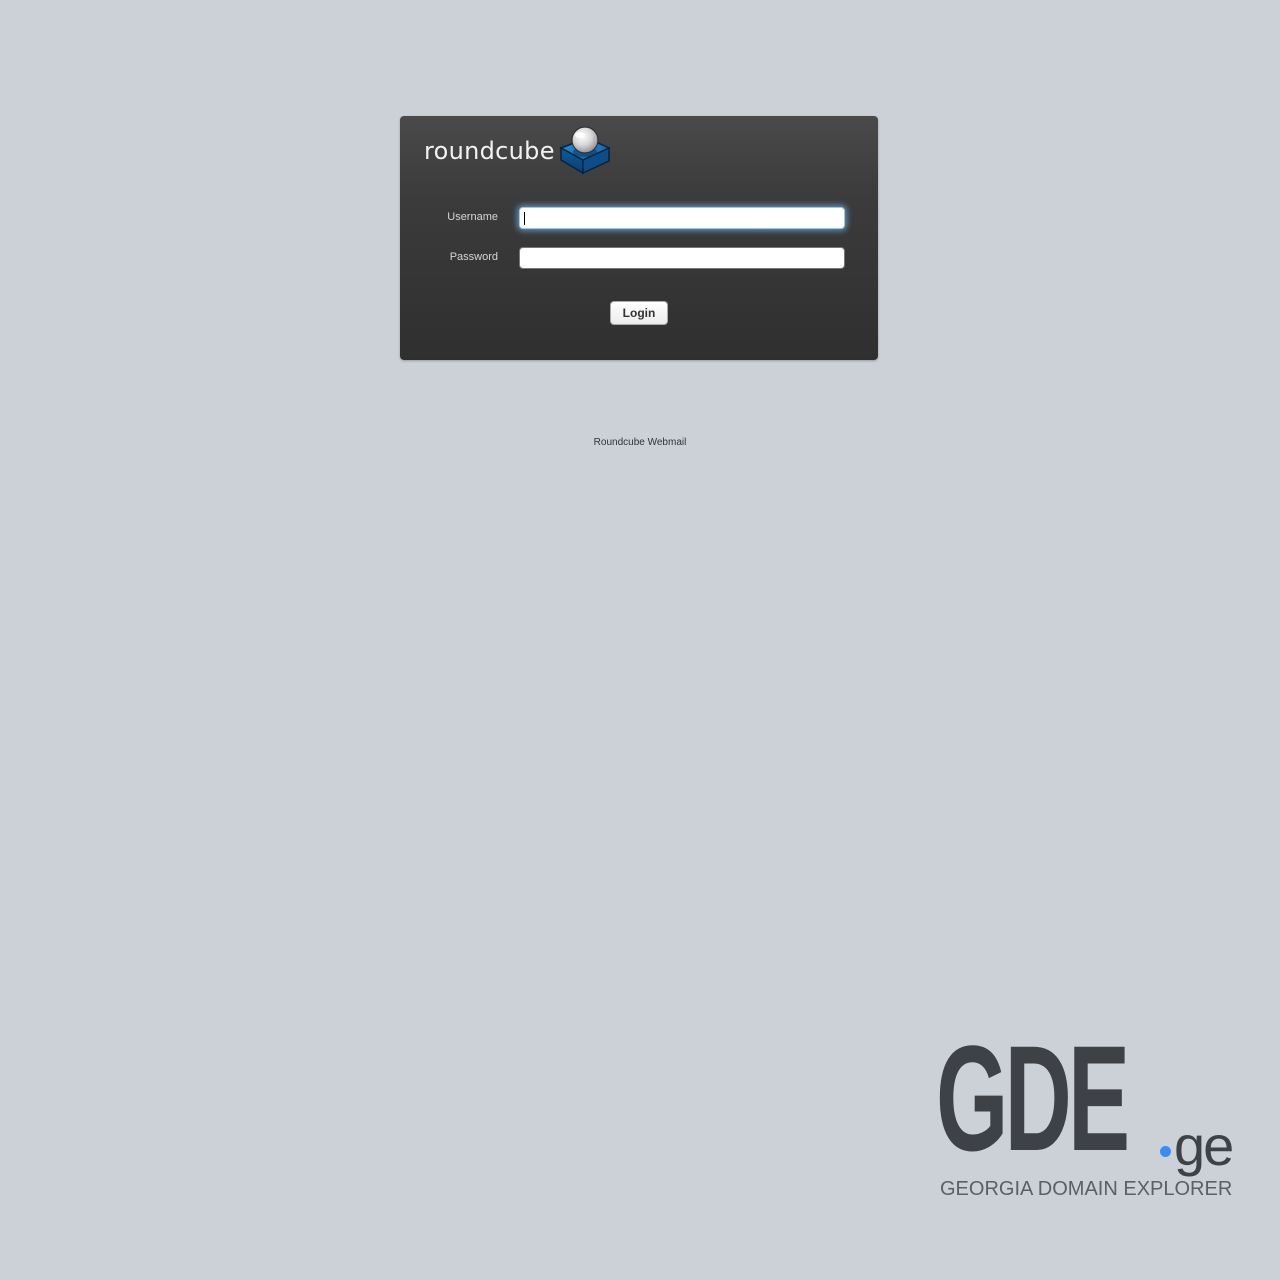  I want to click on gde-watermark-logo: GDE ge GEORGIA DOMAIN EXPLORER, so click(1091, 1110).